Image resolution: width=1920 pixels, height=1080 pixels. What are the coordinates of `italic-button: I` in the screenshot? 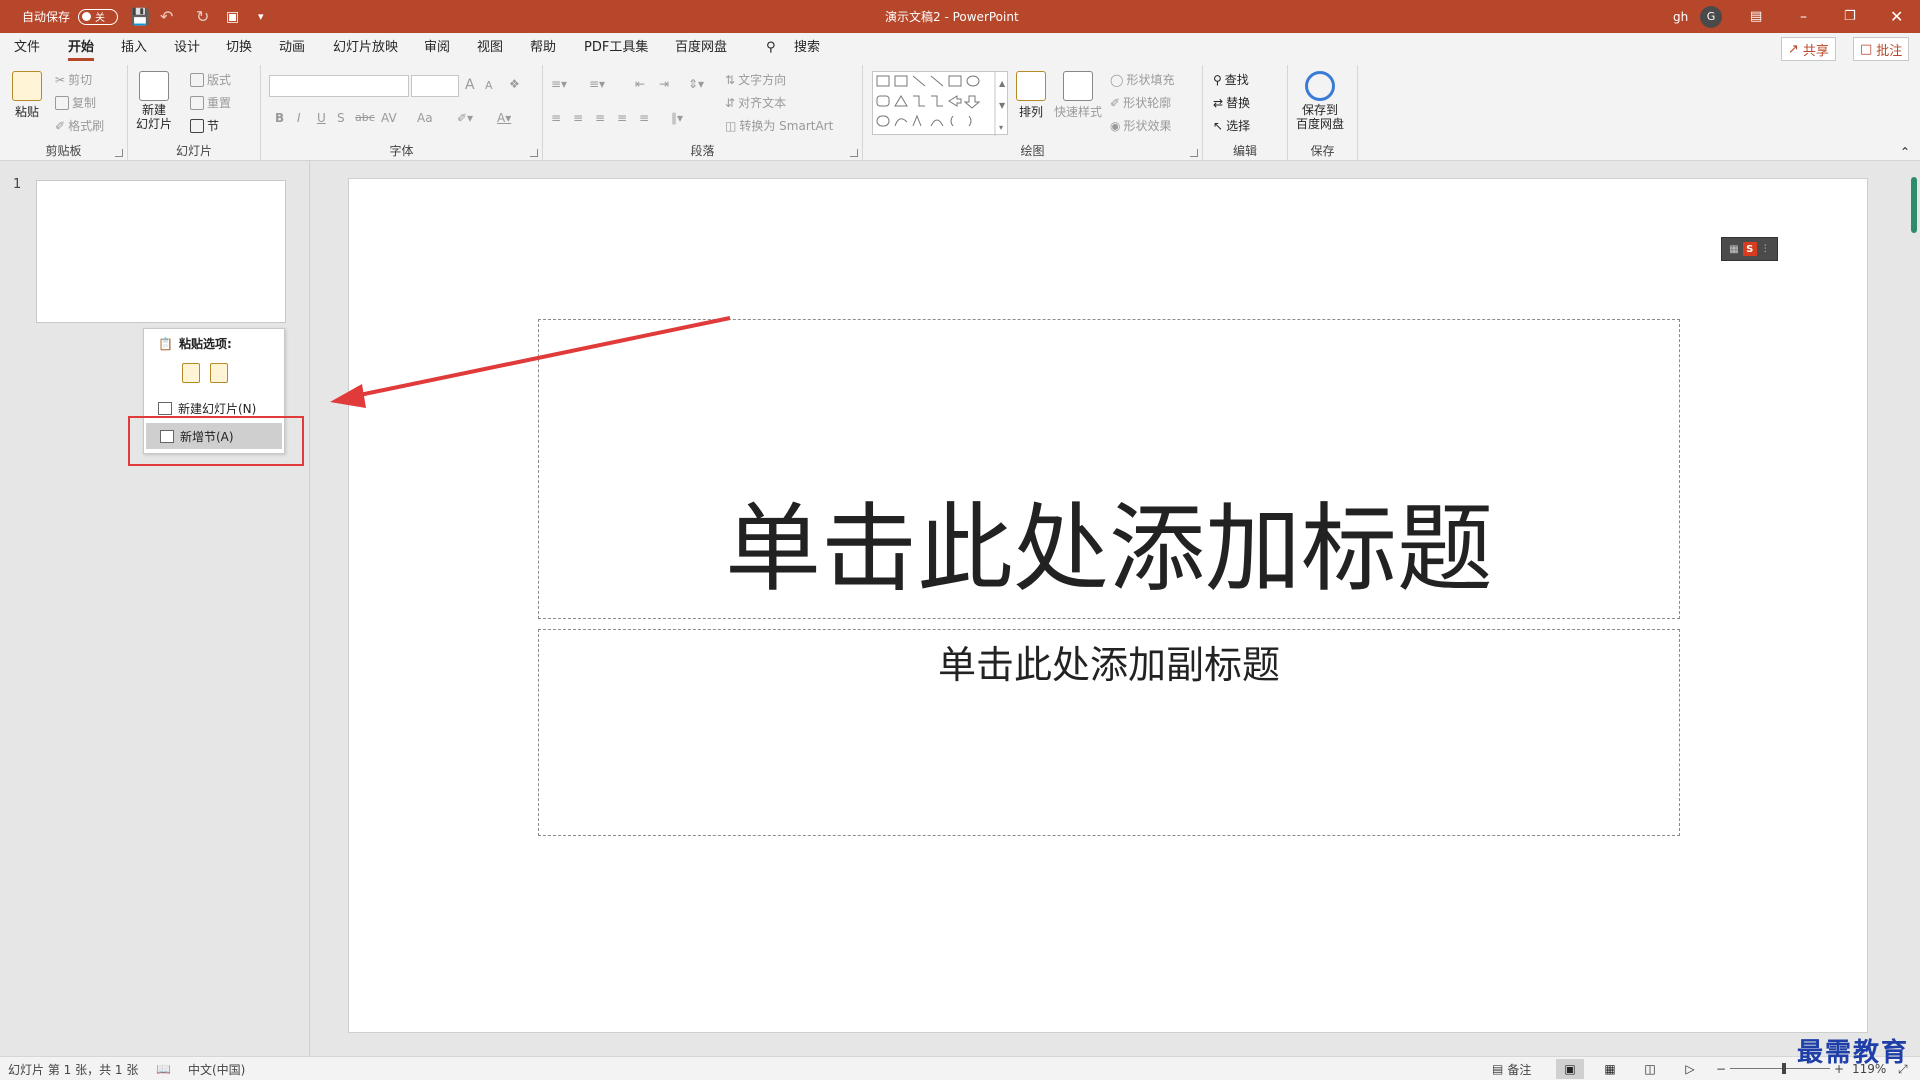 It's located at (299, 118).